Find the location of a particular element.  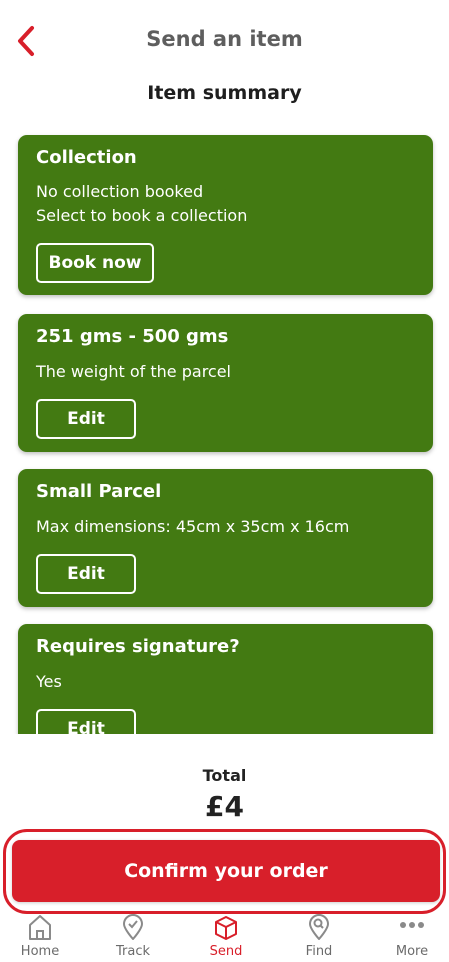

total-label: Total is located at coordinates (224, 775).